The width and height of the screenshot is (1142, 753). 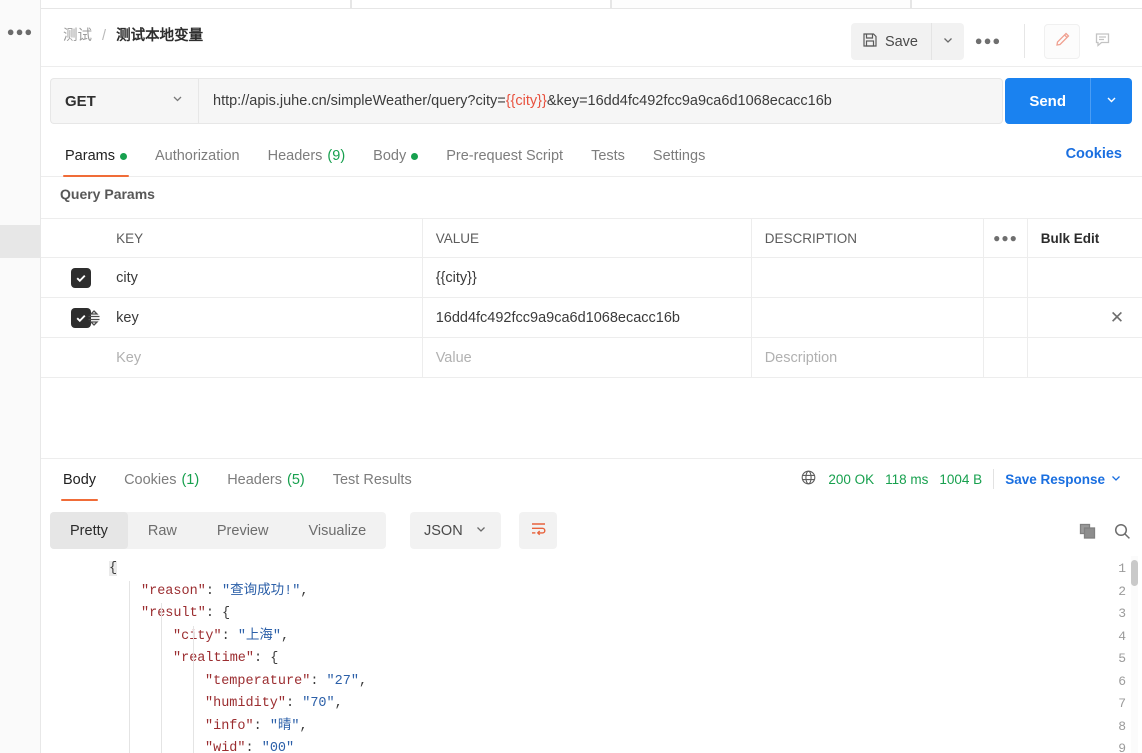 I want to click on send-options-button, so click(x=1111, y=101).